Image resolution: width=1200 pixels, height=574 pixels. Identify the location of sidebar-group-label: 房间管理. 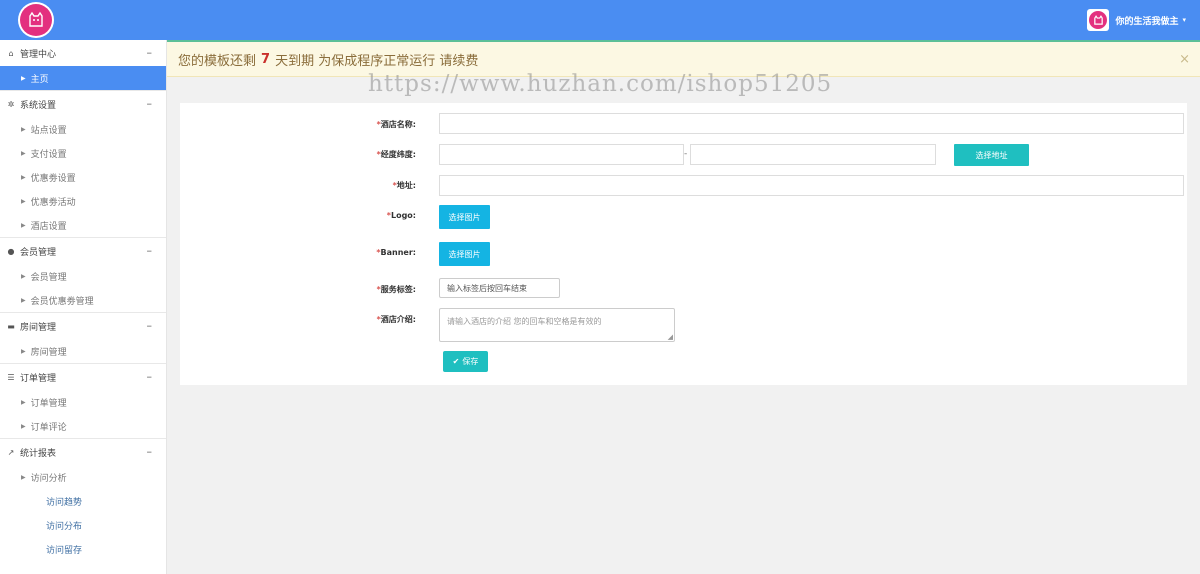
(38, 327).